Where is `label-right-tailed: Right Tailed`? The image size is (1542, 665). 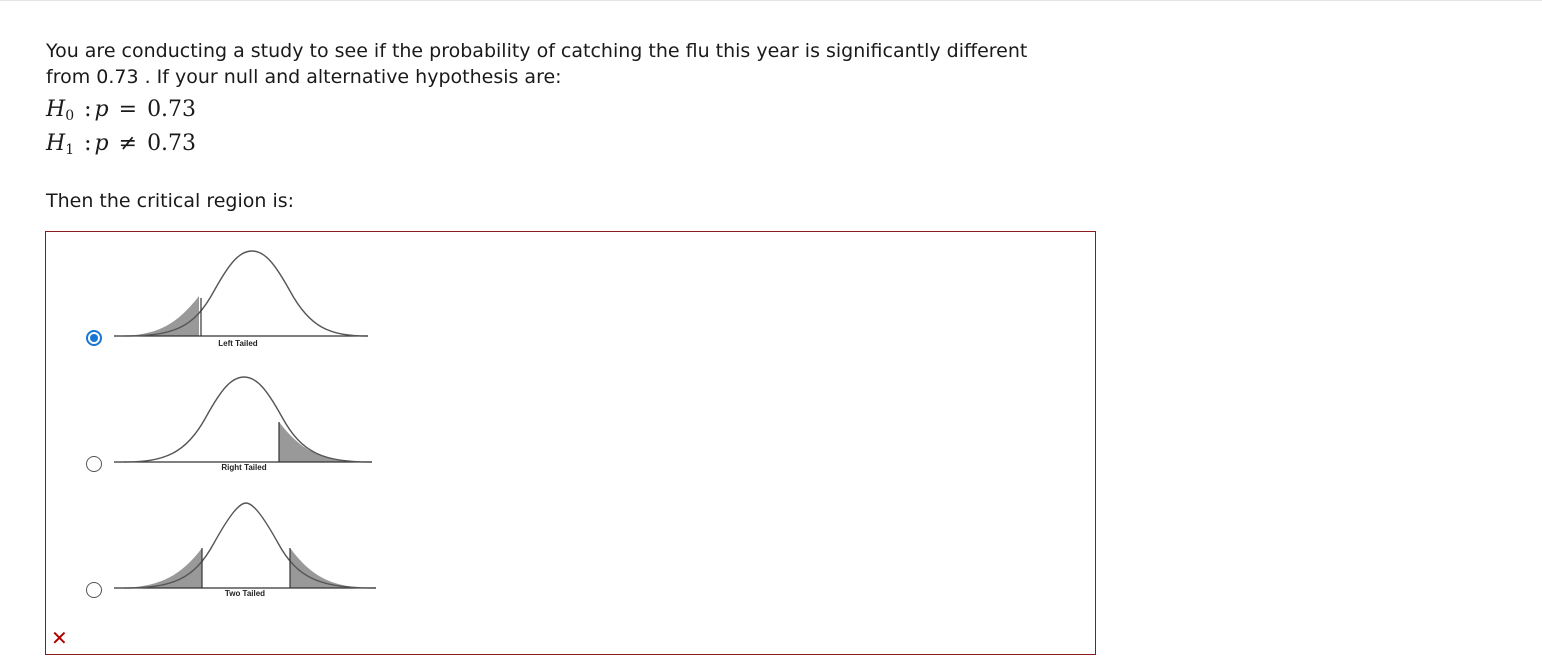 label-right-tailed: Right Tailed is located at coordinates (244, 467).